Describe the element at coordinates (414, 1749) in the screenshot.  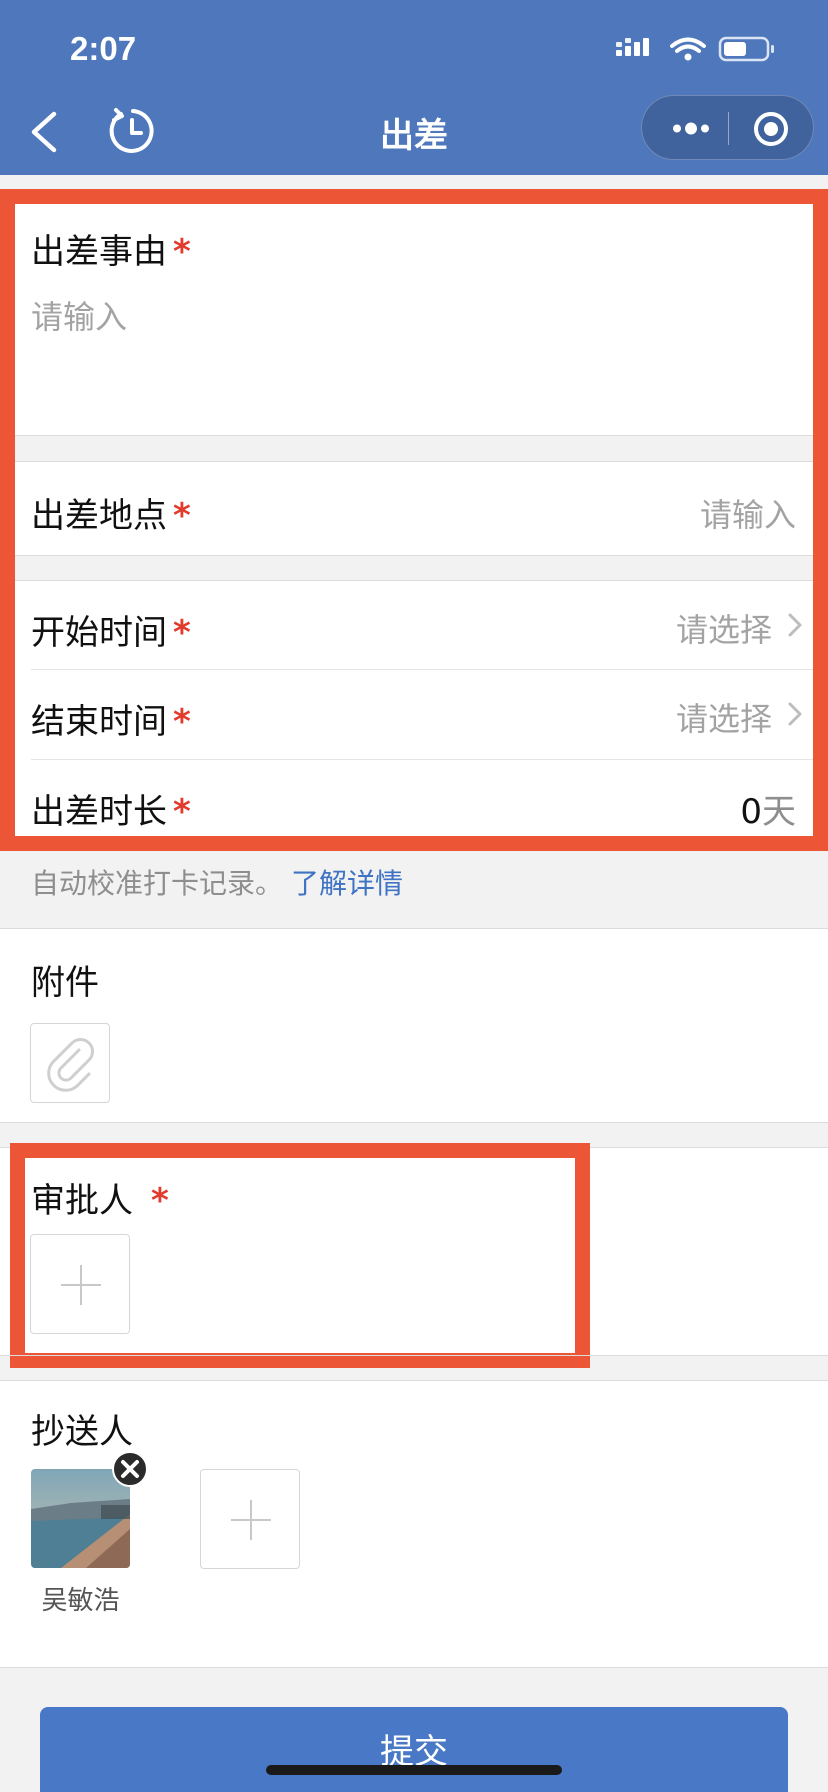
I see `submit-button: 提交` at that location.